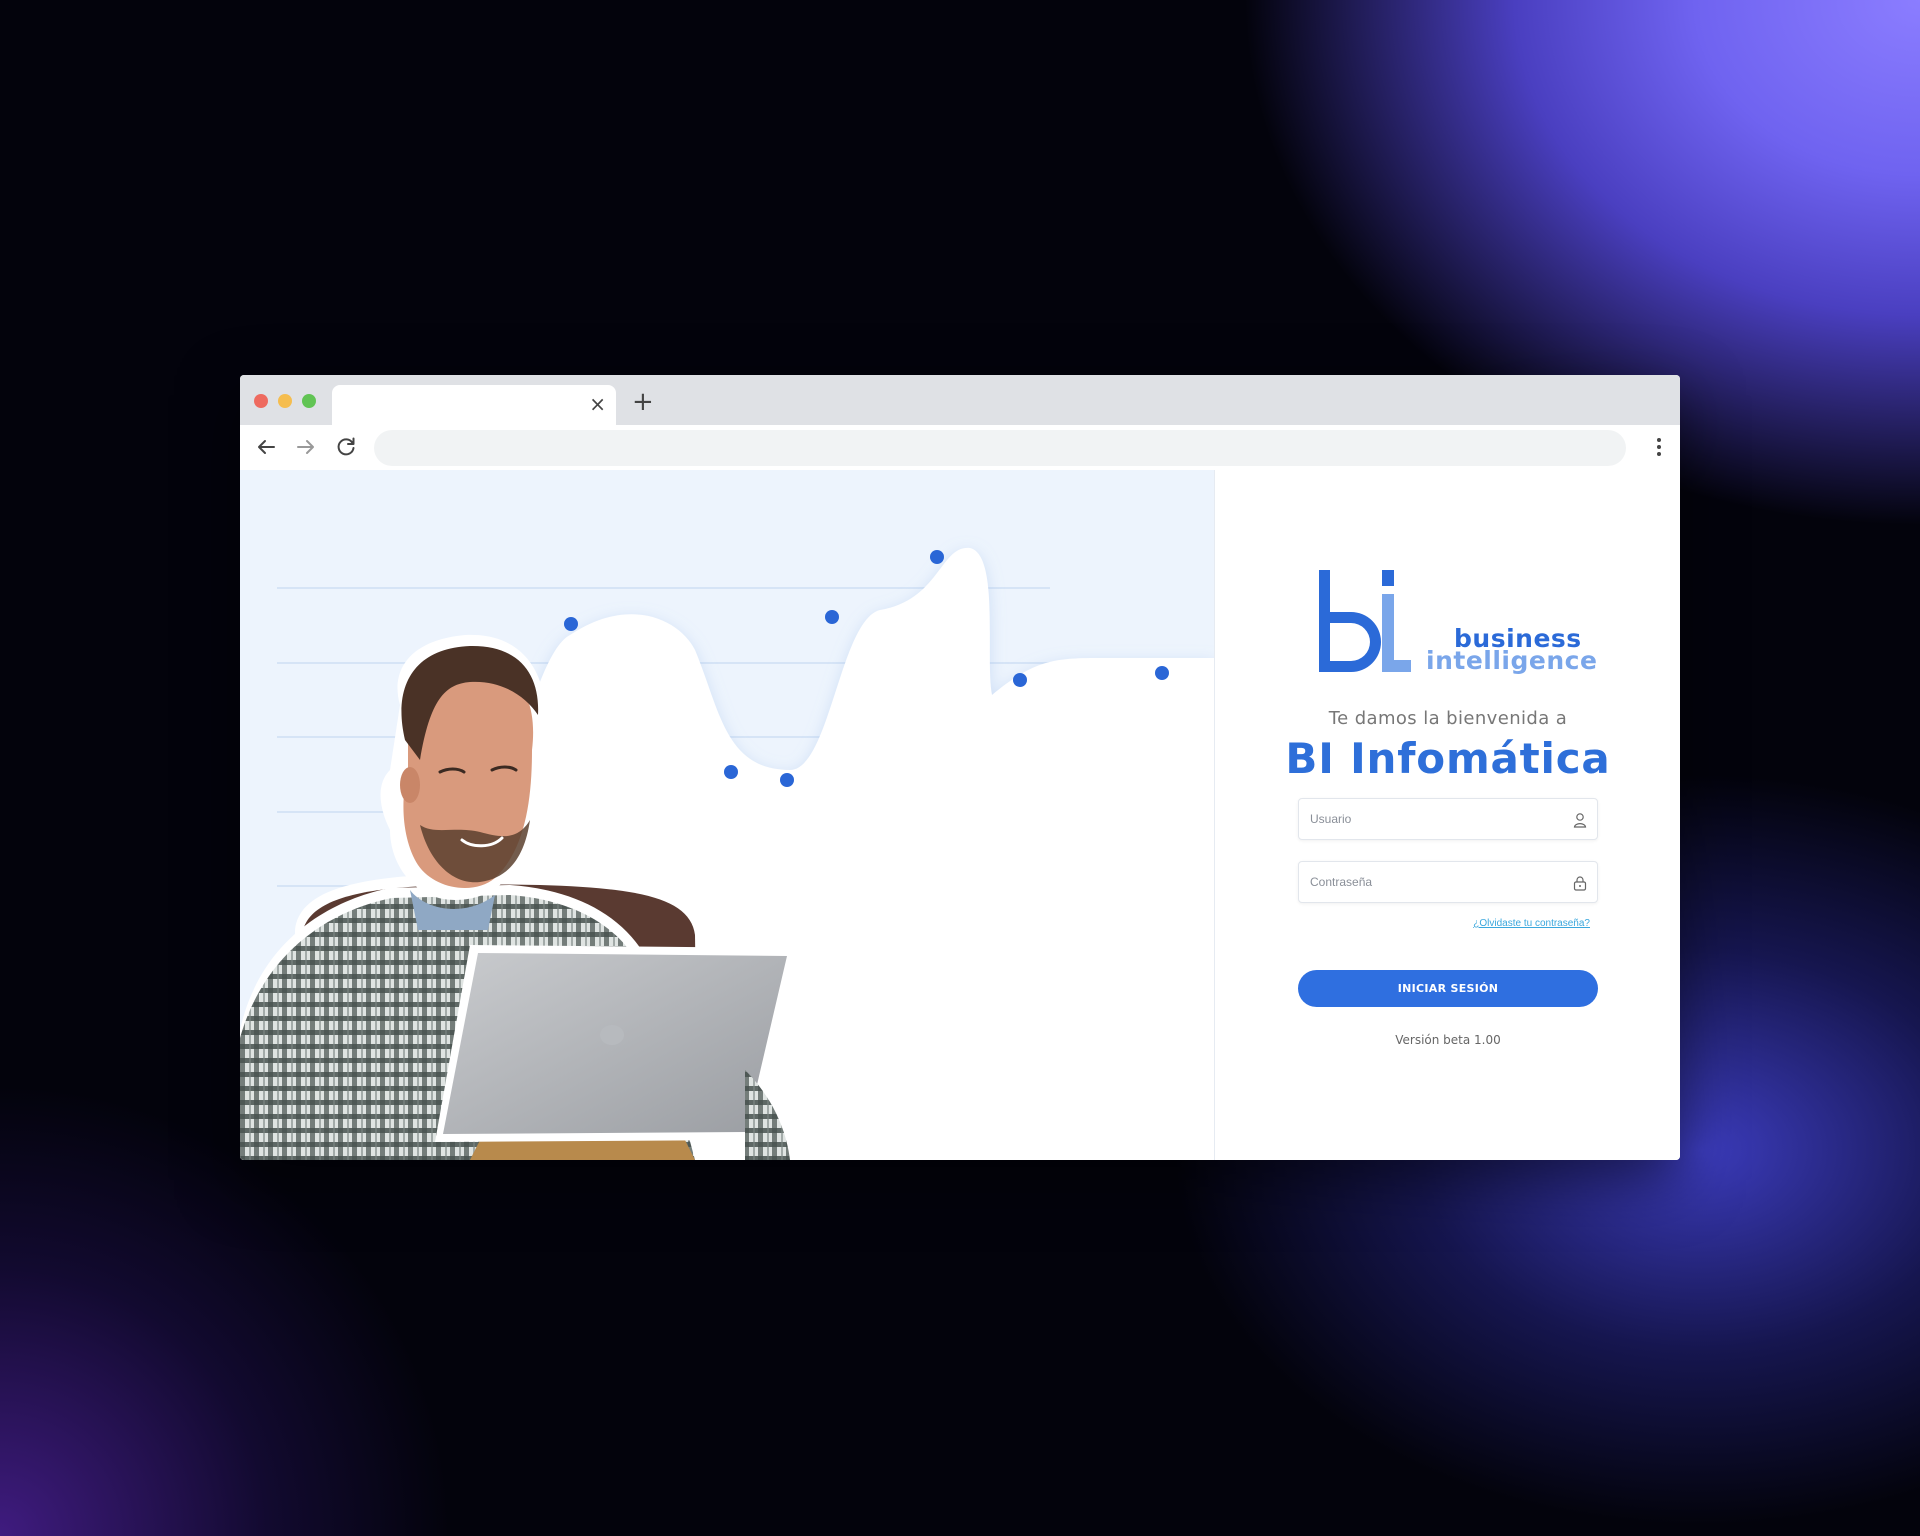  I want to click on browser-tab: ×, so click(474, 405).